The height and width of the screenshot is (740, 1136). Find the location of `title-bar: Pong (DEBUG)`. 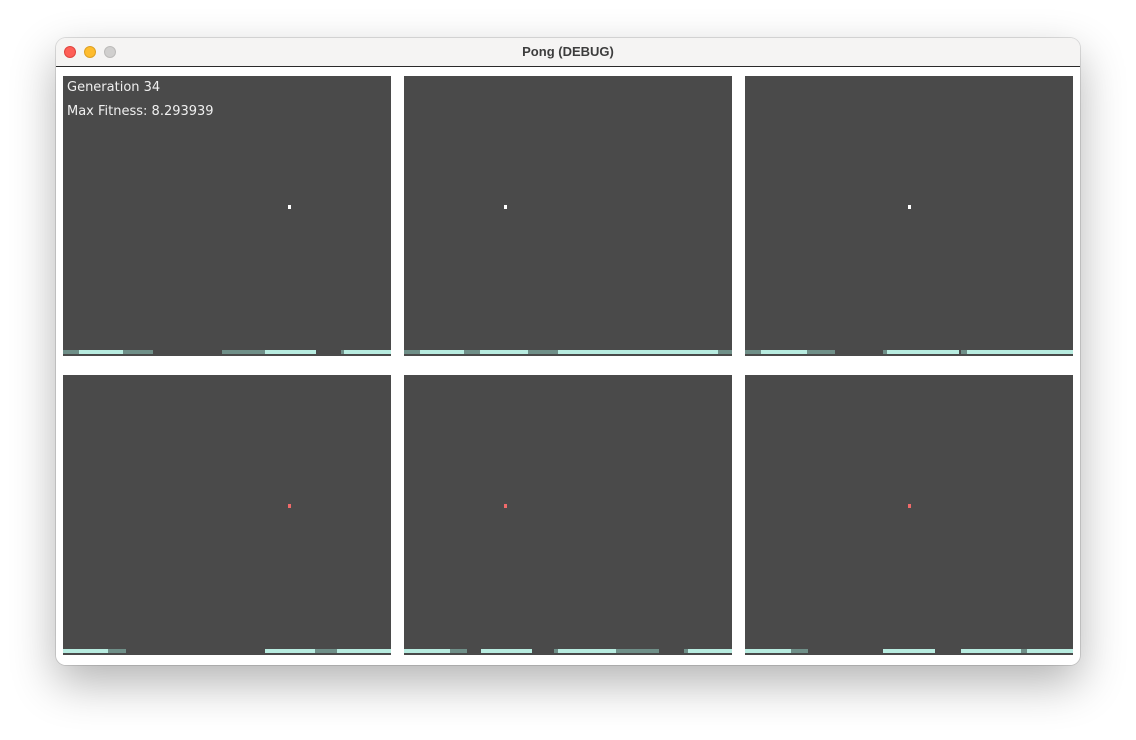

title-bar: Pong (DEBUG) is located at coordinates (568, 52).